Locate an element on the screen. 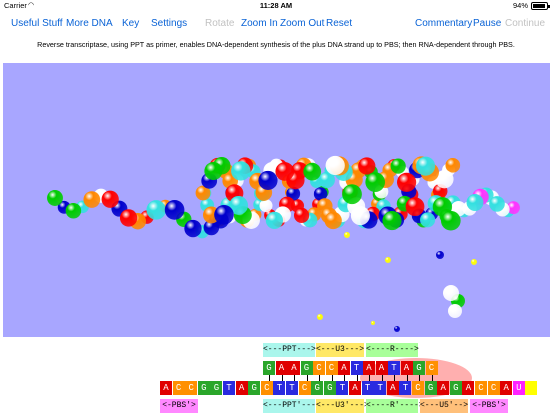  plus-strand-sequence: GAAGCCATAATAGC is located at coordinates (276, 368).